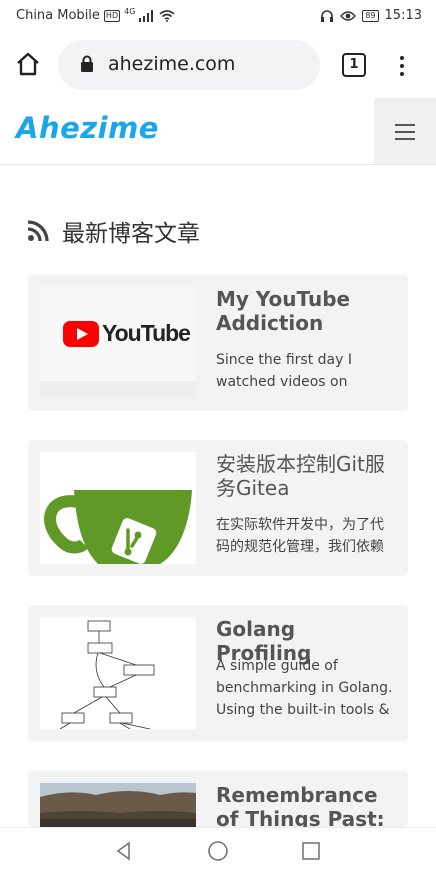 This screenshot has width=436, height=874. What do you see at coordinates (118, 527) in the screenshot?
I see `gitea-logo-icon` at bounding box center [118, 527].